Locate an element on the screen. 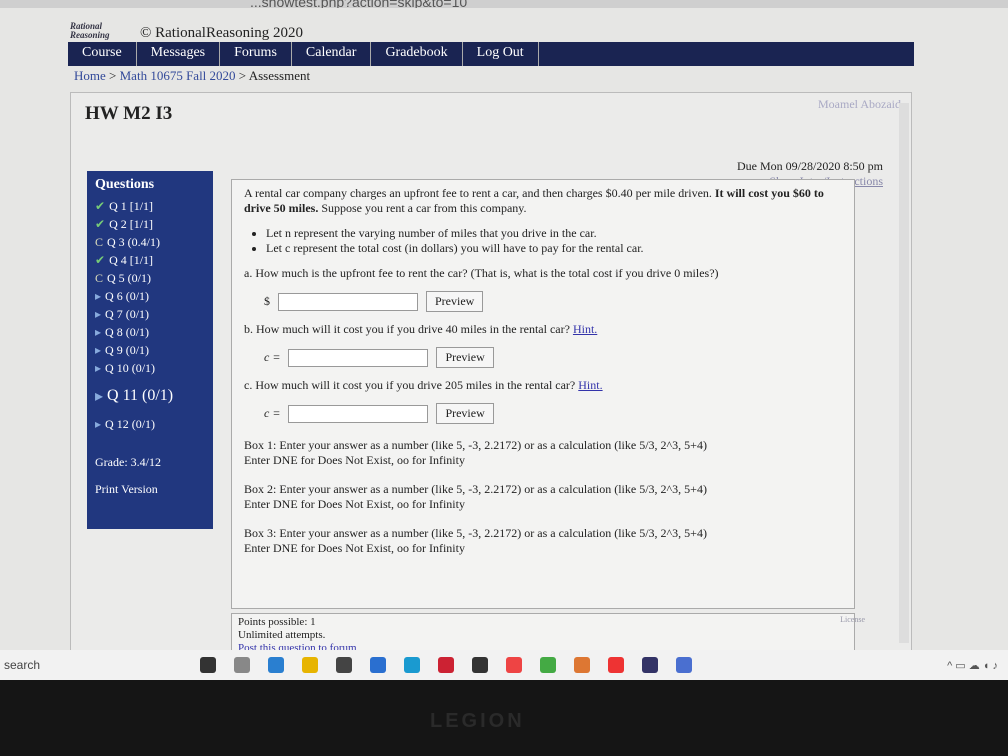 This screenshot has height=756, width=1008. sidebar-question-1: ✔ Q 1 [1/1] is located at coordinates (150, 206).